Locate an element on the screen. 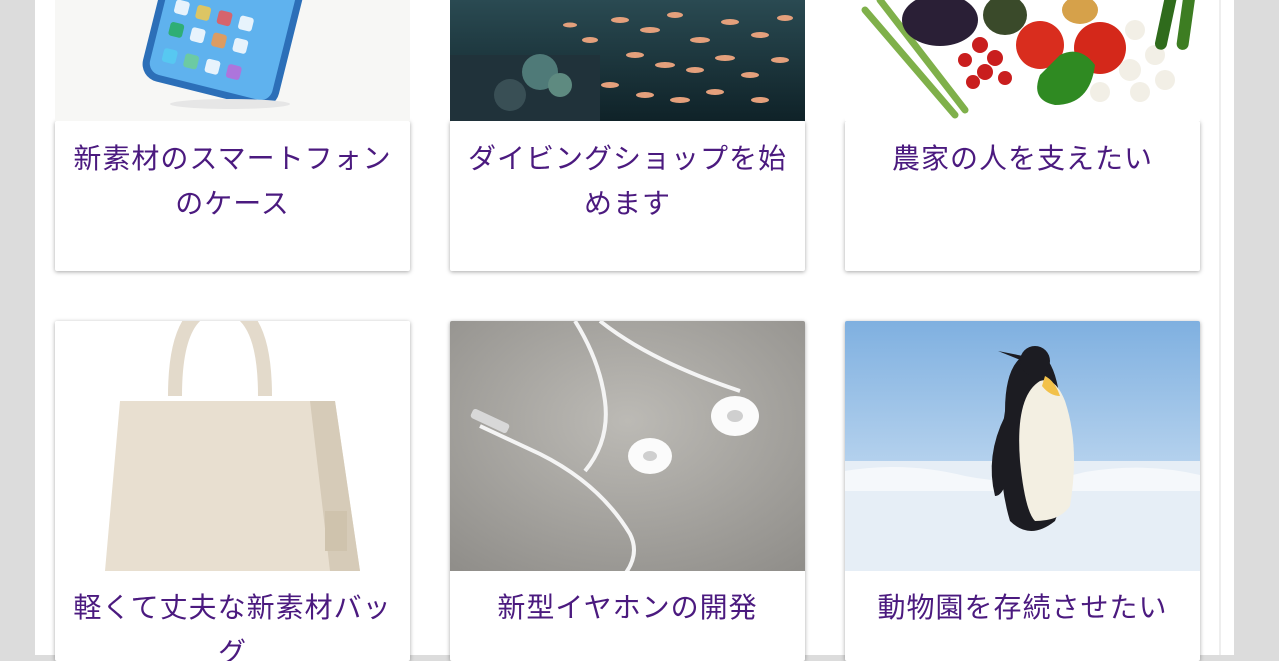 This screenshot has width=1279, height=661. project-card: 農家の人を支えたい is located at coordinates (1022, 196).